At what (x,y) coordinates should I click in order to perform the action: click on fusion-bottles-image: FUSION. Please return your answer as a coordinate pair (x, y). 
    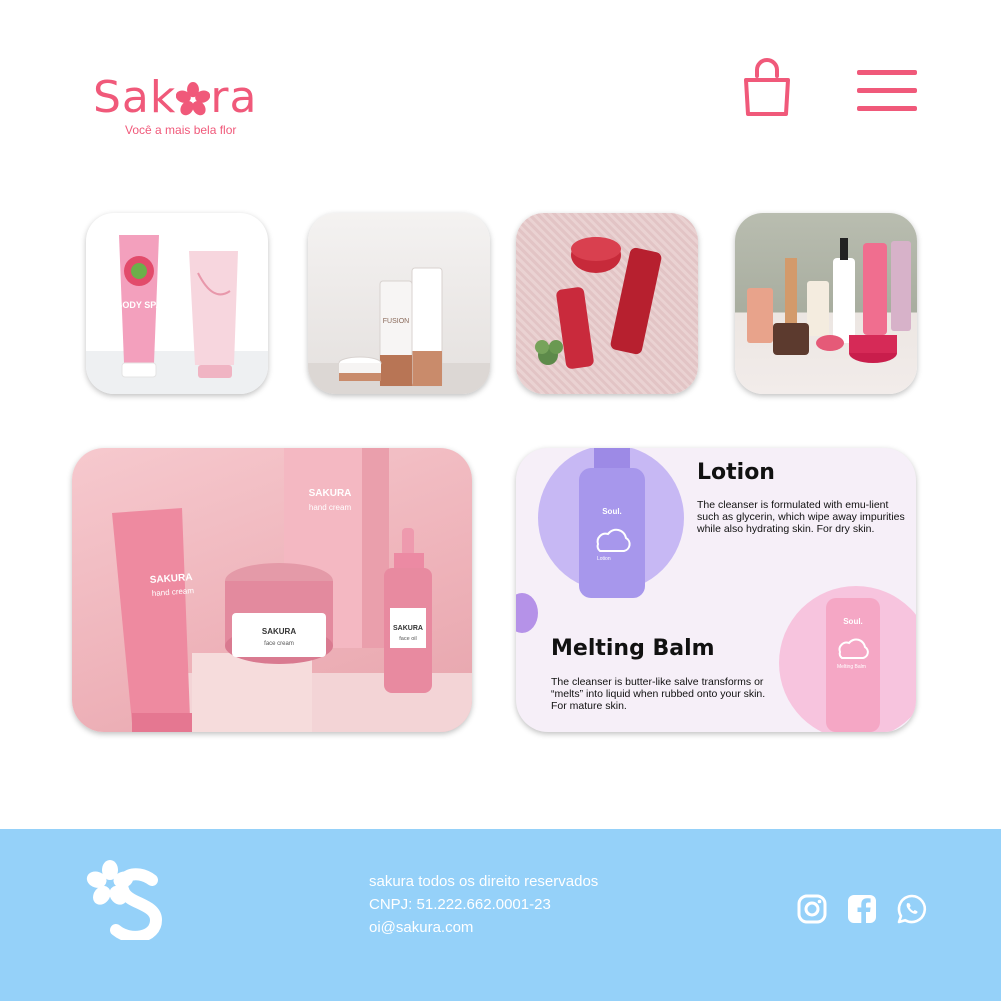
    Looking at the image, I should click on (399, 330).